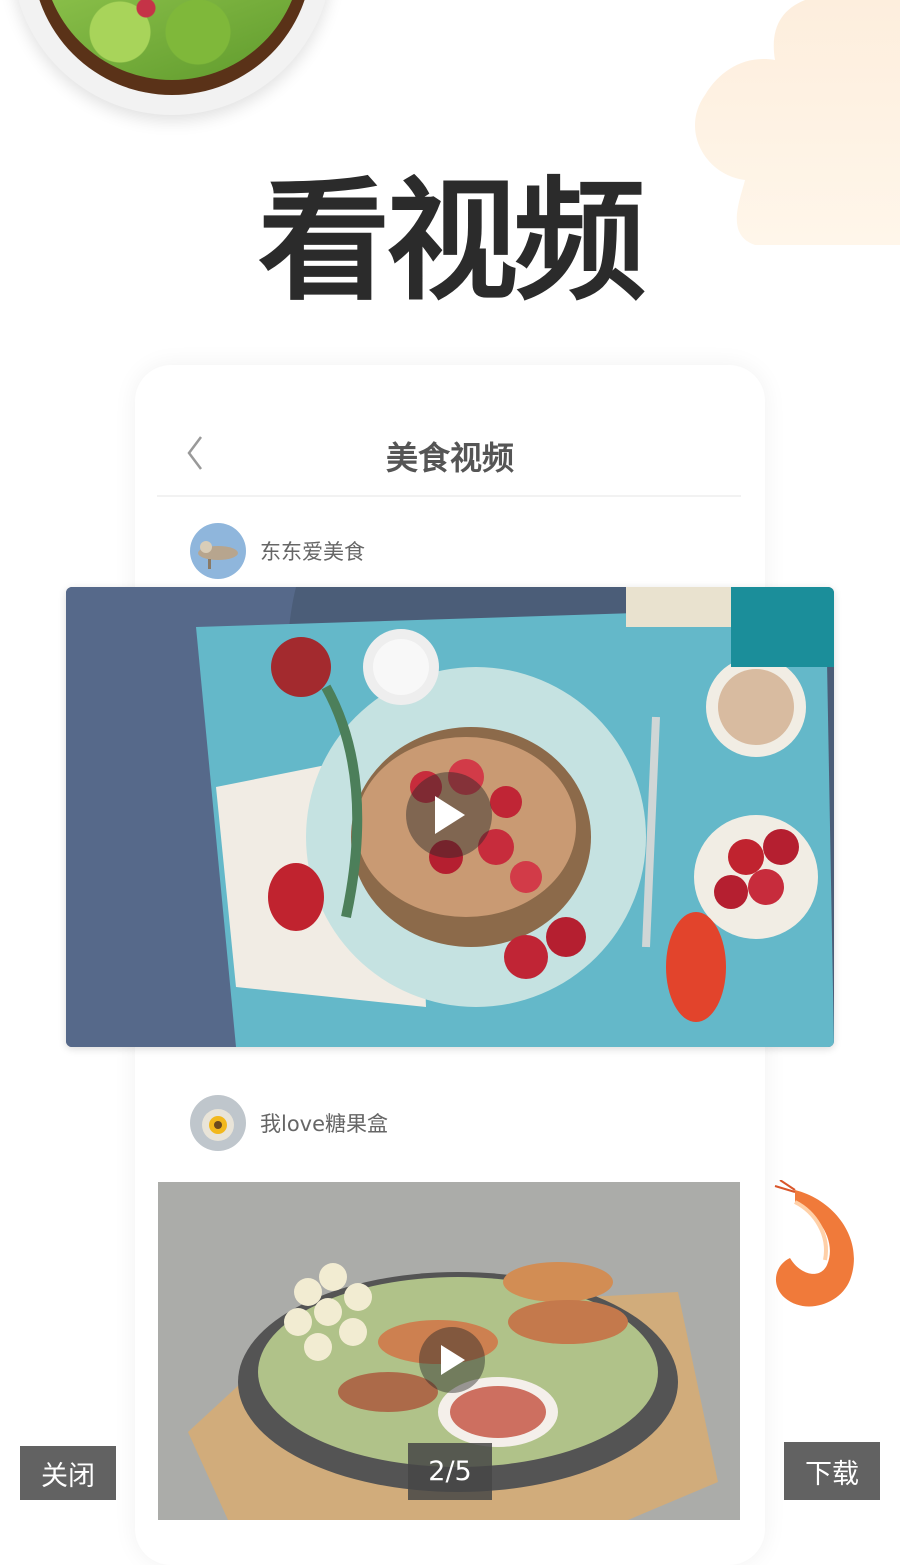 The image size is (900, 1565). I want to click on close-button: 关闭, so click(68, 1473).